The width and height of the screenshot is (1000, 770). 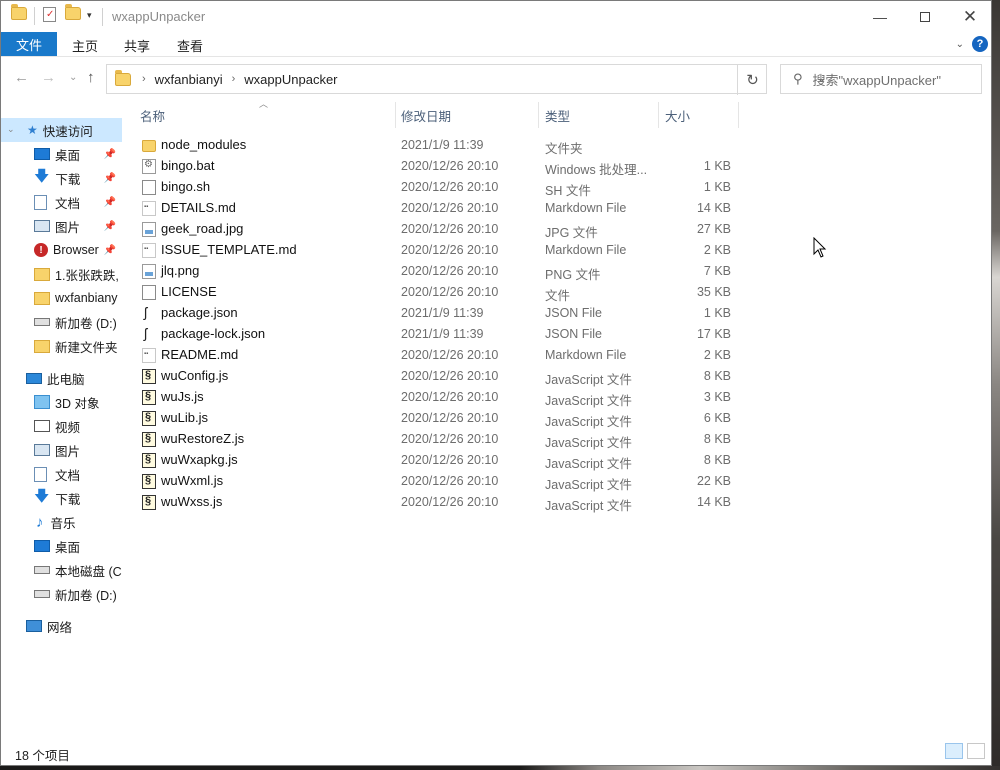 I want to click on expand-ribbon-icon: ⌄, so click(x=960, y=44).